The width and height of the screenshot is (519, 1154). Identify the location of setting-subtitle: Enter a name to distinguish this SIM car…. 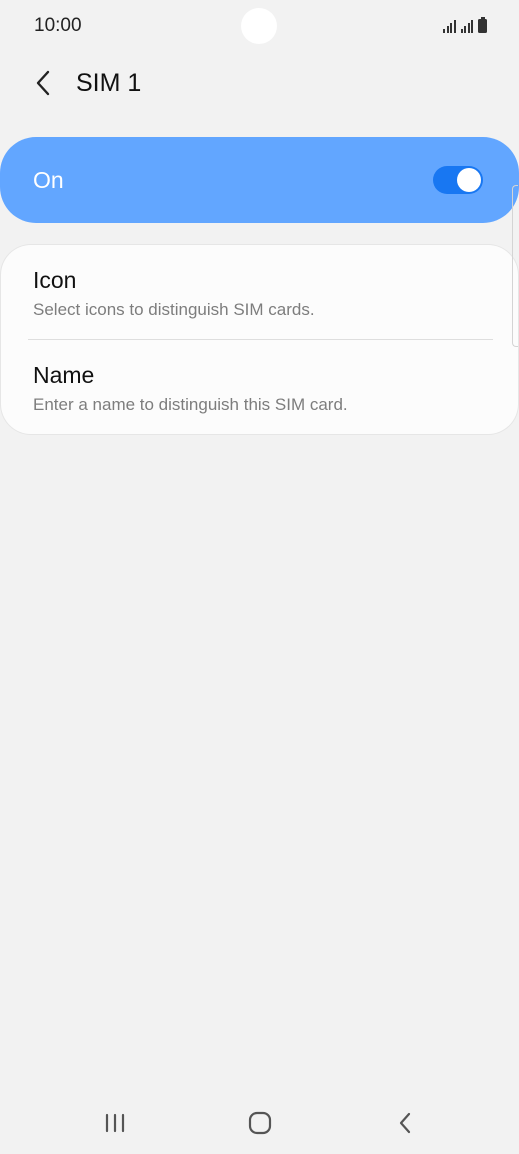
(190, 404).